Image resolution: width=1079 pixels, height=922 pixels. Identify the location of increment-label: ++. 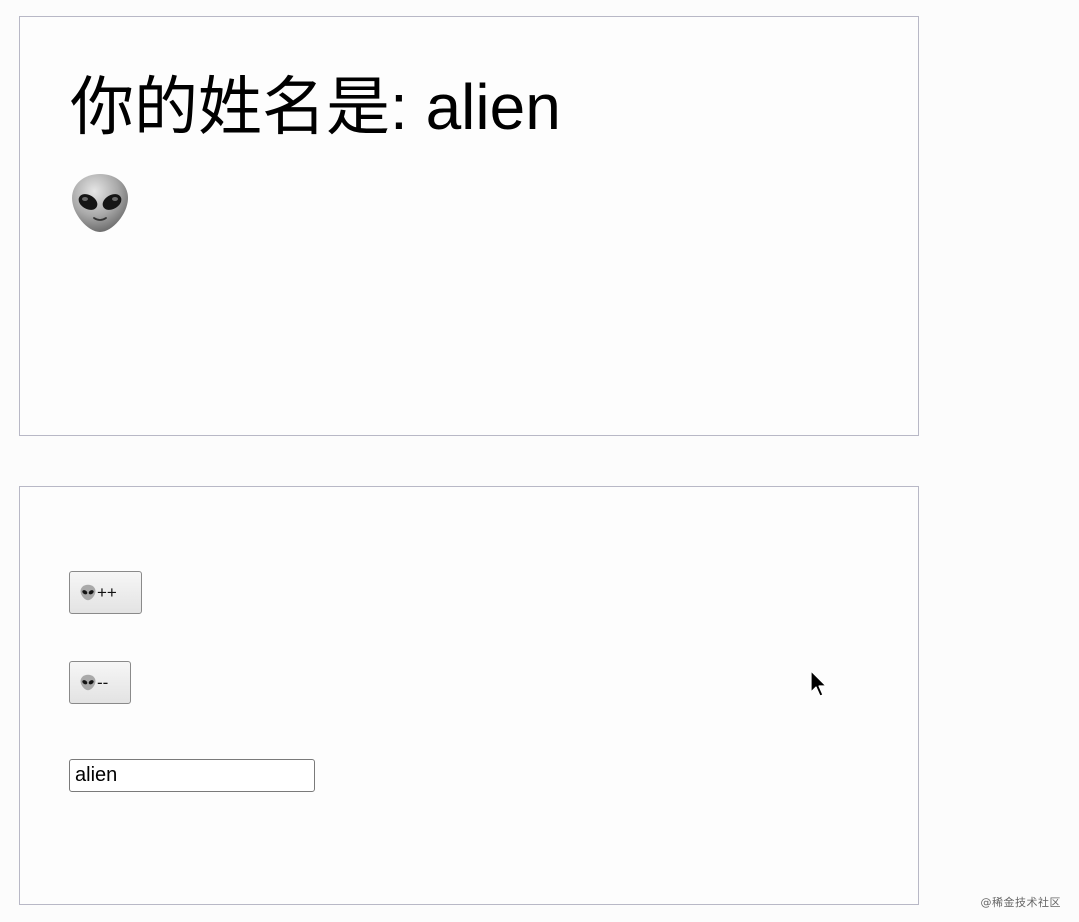
(107, 592).